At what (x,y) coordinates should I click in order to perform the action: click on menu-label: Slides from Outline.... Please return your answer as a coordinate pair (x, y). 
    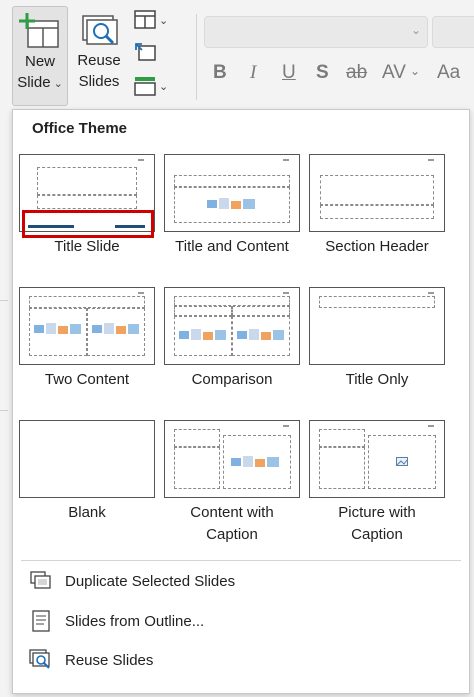
    Looking at the image, I should click on (135, 621).